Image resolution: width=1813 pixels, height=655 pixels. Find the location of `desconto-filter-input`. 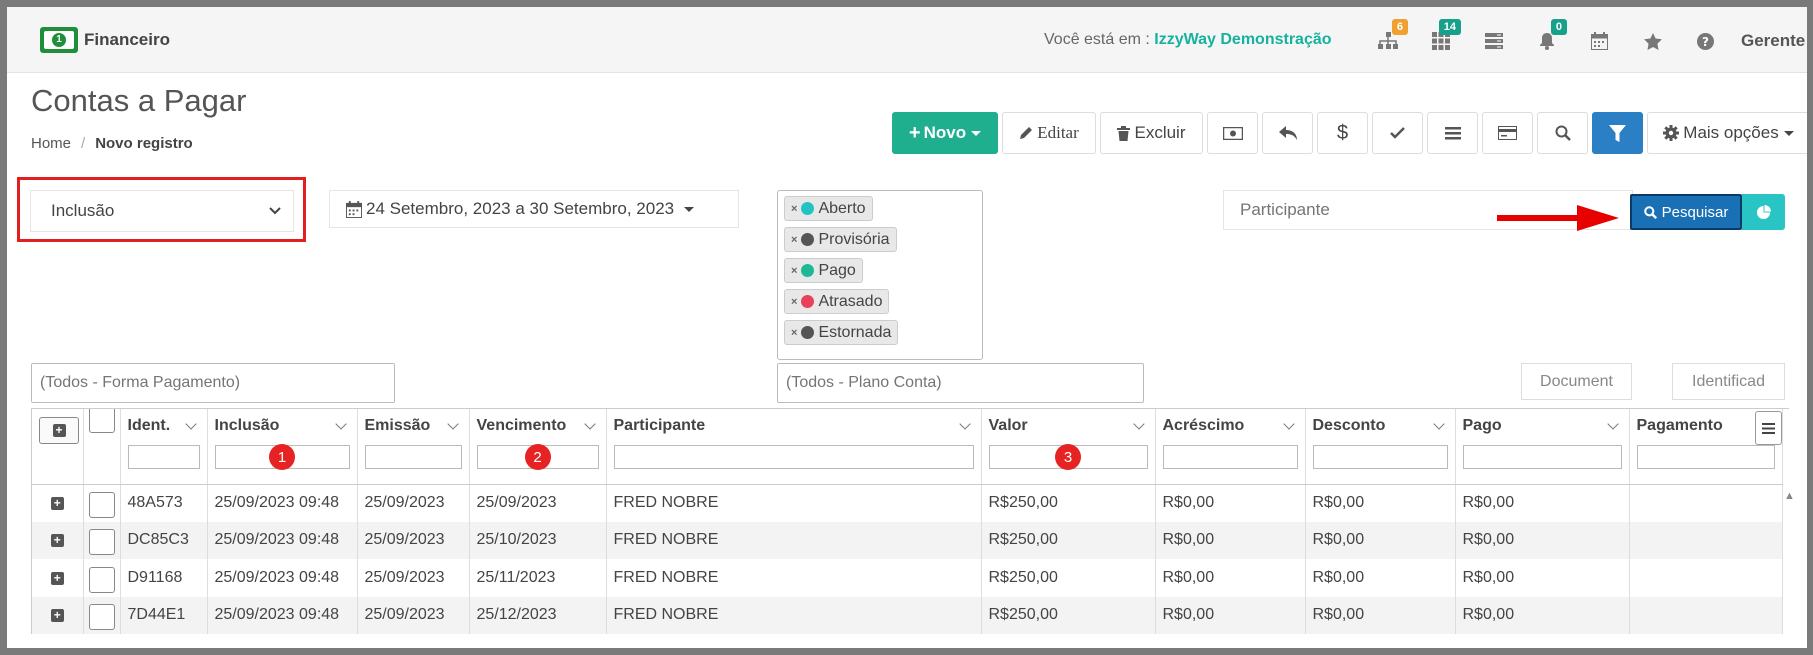

desconto-filter-input is located at coordinates (1380, 457).